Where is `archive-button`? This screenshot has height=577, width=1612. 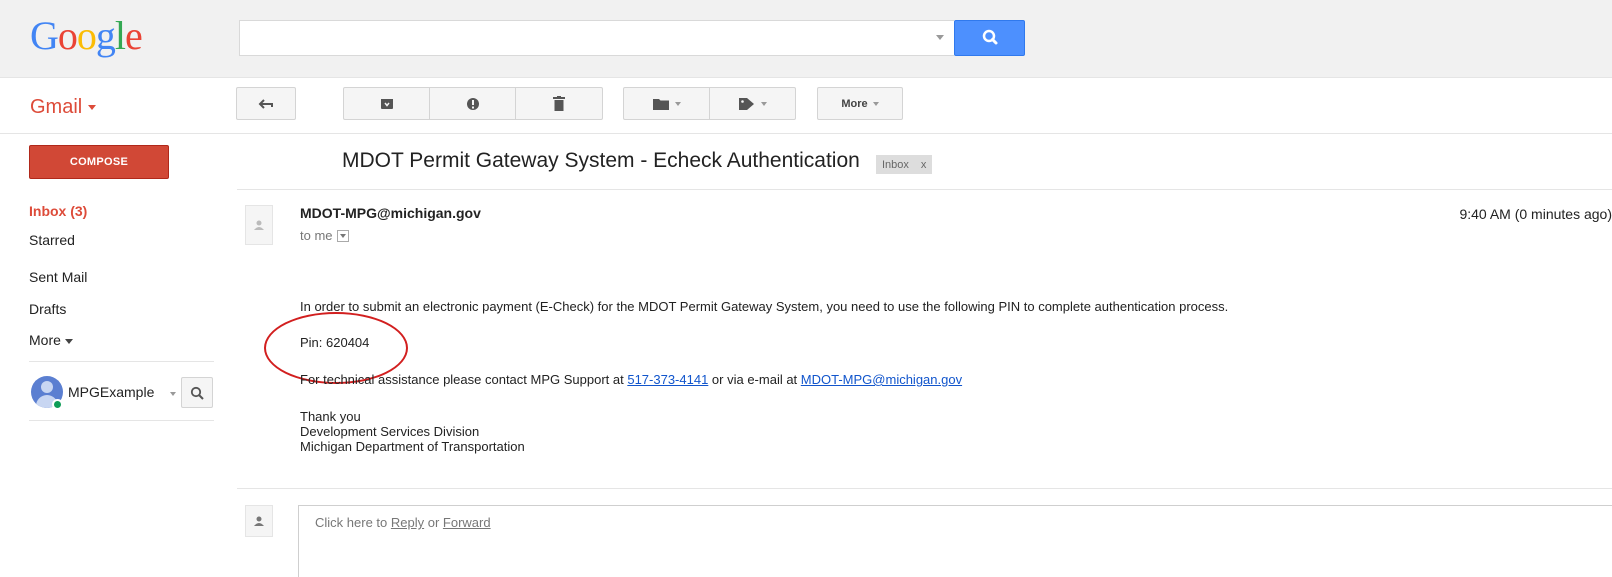
archive-button is located at coordinates (386, 103).